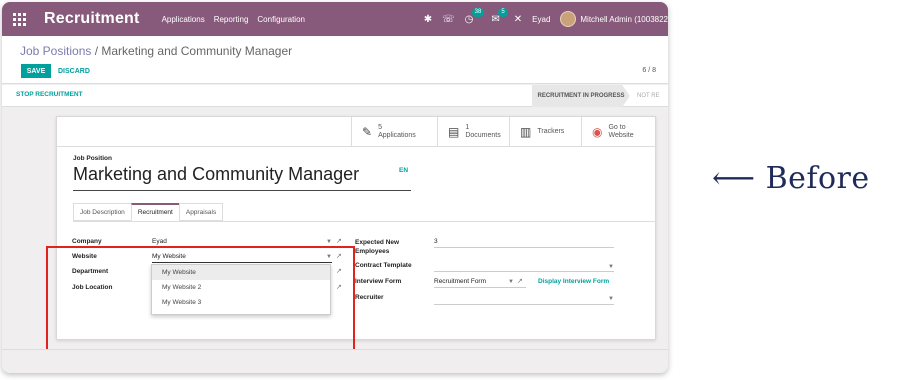  I want to click on pencil-icon: ✎, so click(367, 132).